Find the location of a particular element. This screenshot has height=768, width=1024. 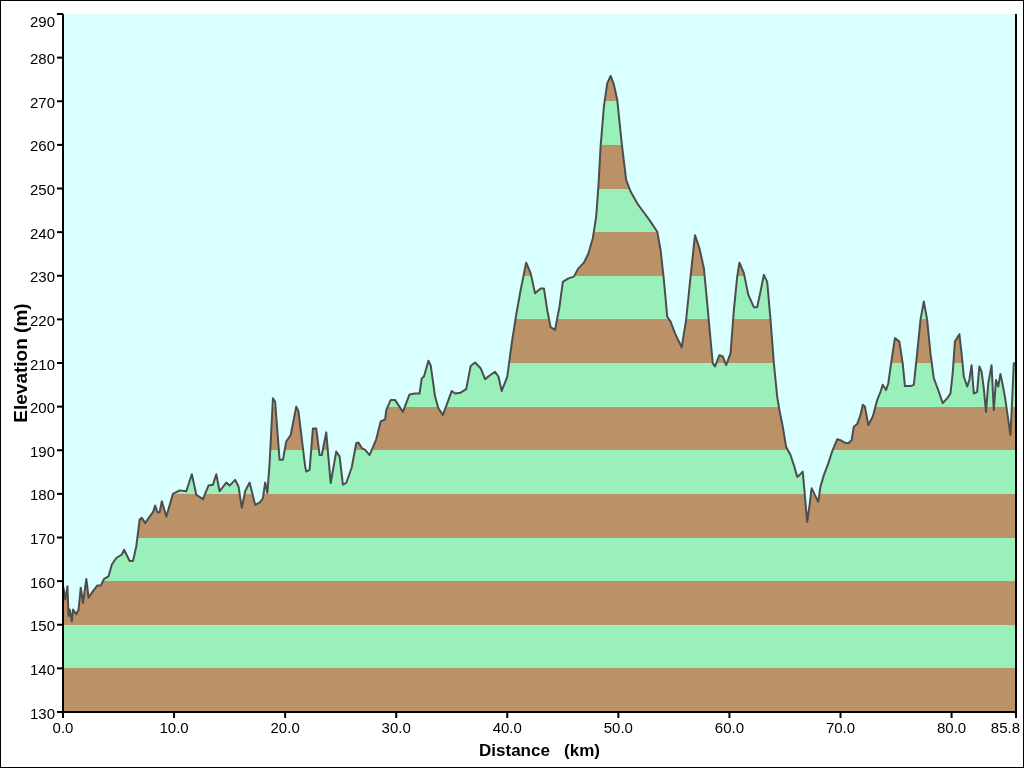

y-tick-label: 270 is located at coordinates (42, 102).